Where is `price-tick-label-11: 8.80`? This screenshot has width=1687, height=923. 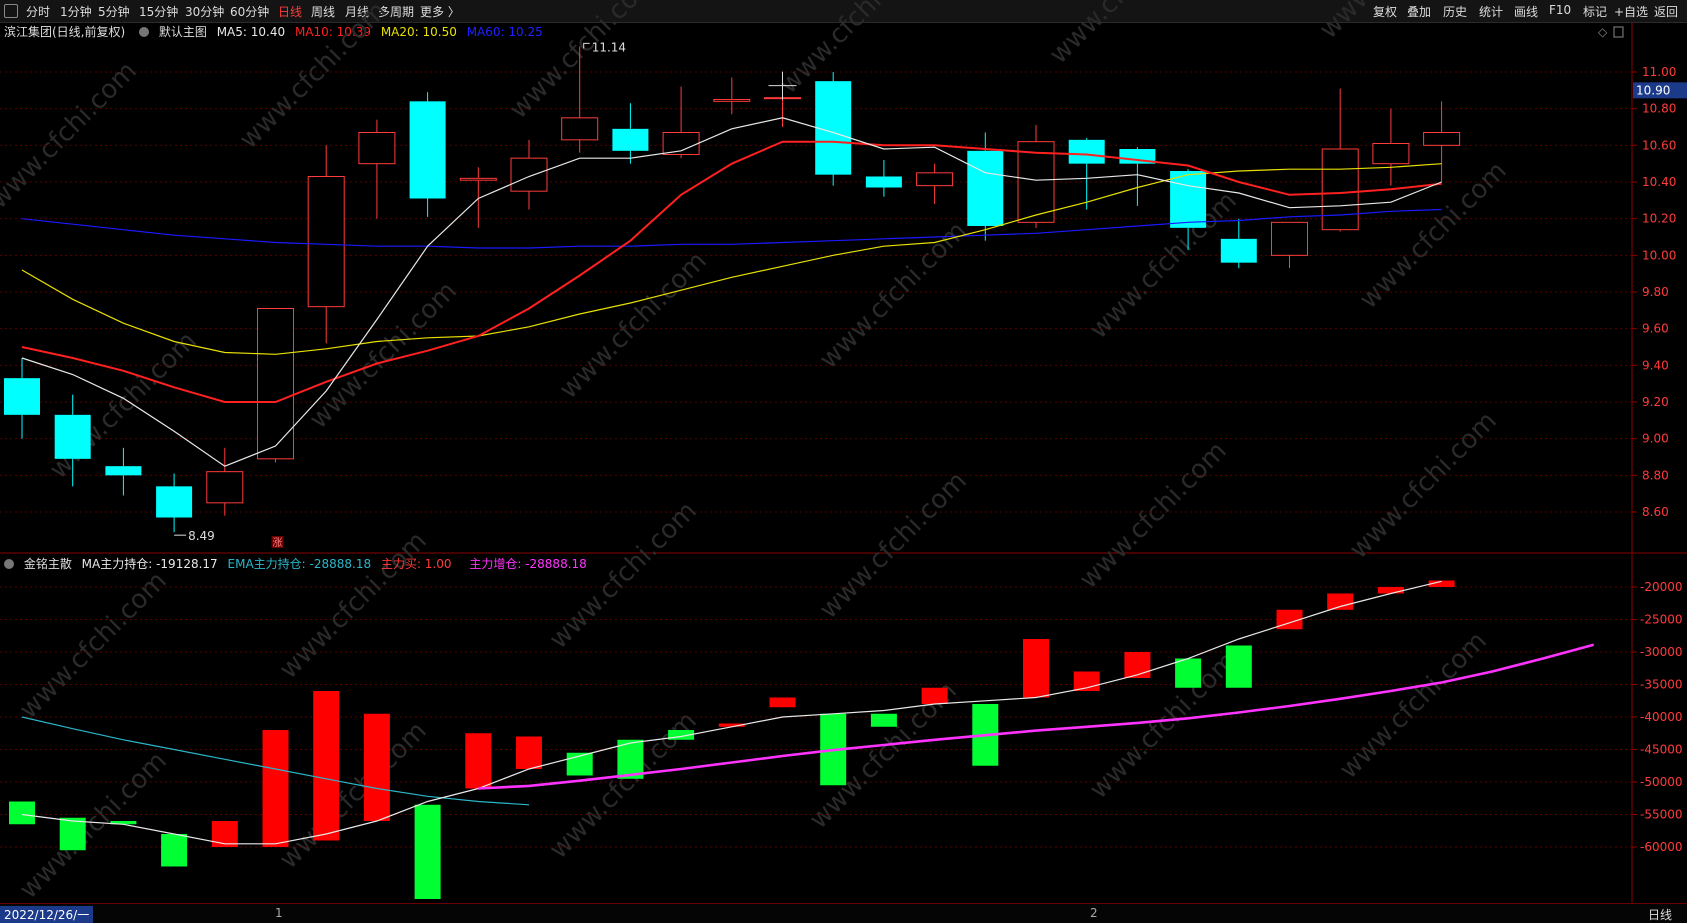 price-tick-label-11: 8.80 is located at coordinates (1655, 475).